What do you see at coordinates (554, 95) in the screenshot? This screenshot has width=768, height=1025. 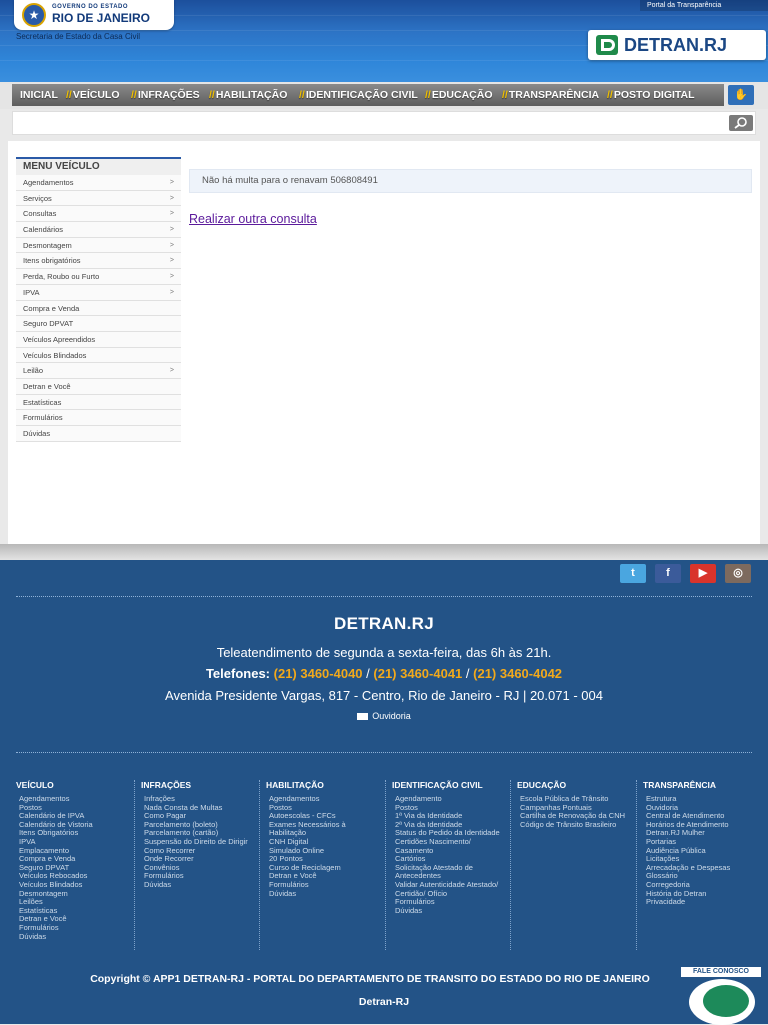 I see `nav-label: TRANSPARÊNCIA` at bounding box center [554, 95].